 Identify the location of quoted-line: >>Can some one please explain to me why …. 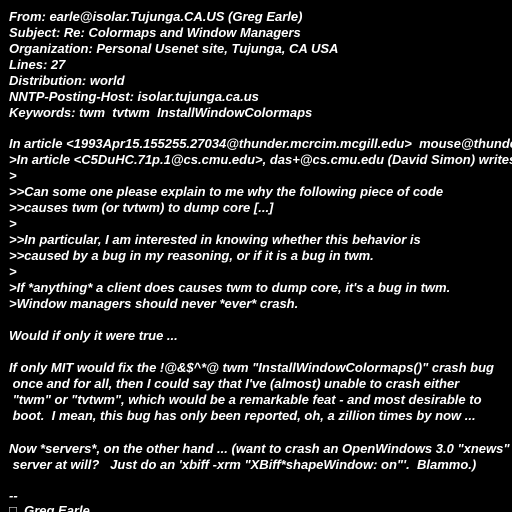
(226, 191).